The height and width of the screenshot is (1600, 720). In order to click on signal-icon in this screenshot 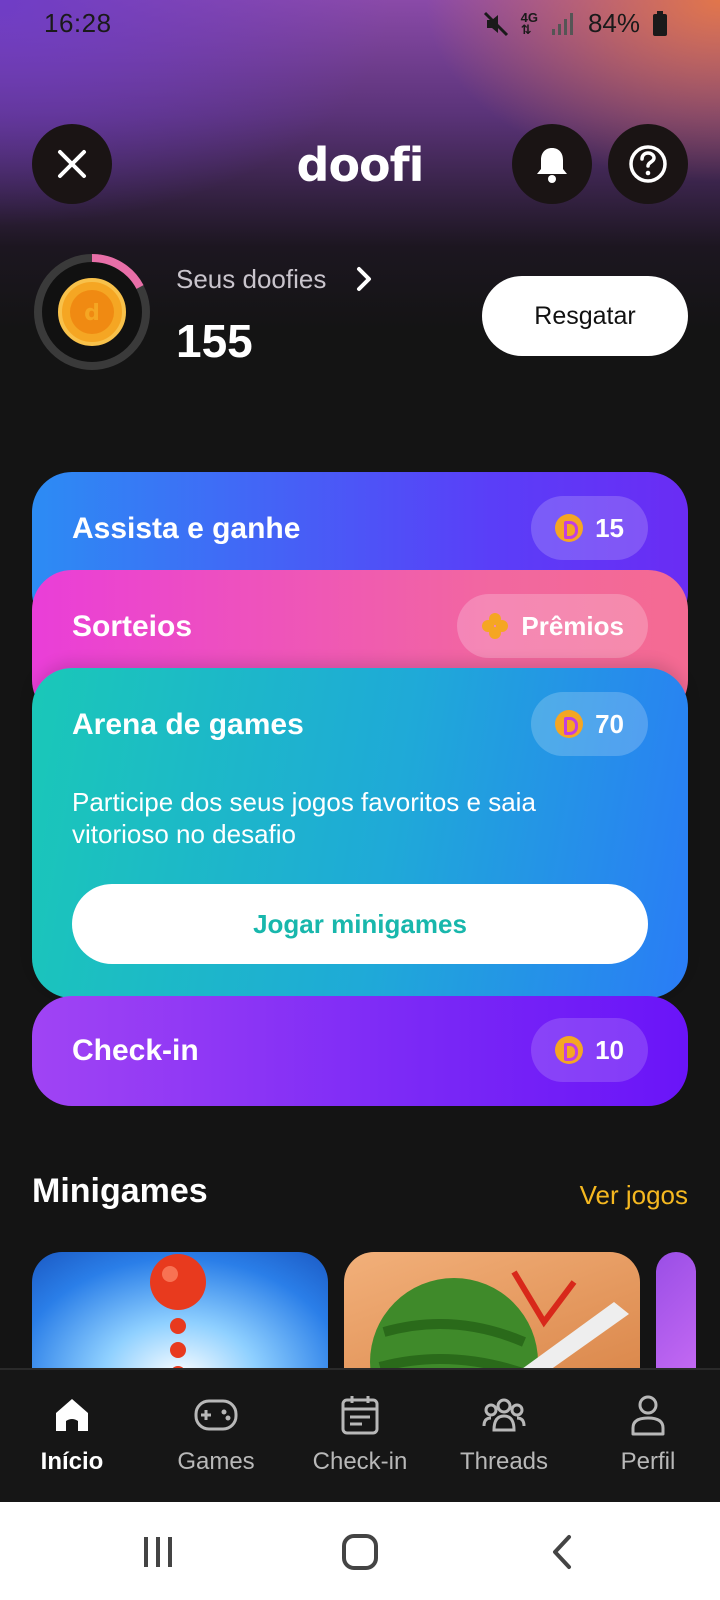, I will do `click(563, 24)`.